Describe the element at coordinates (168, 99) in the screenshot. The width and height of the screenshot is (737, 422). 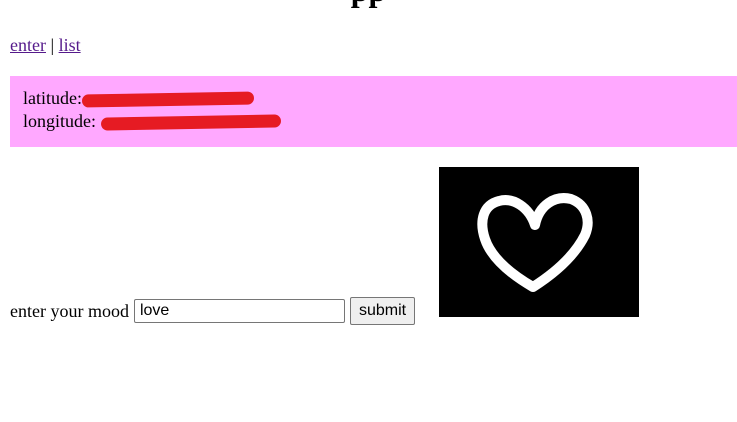
I see `latitude-redaction` at that location.